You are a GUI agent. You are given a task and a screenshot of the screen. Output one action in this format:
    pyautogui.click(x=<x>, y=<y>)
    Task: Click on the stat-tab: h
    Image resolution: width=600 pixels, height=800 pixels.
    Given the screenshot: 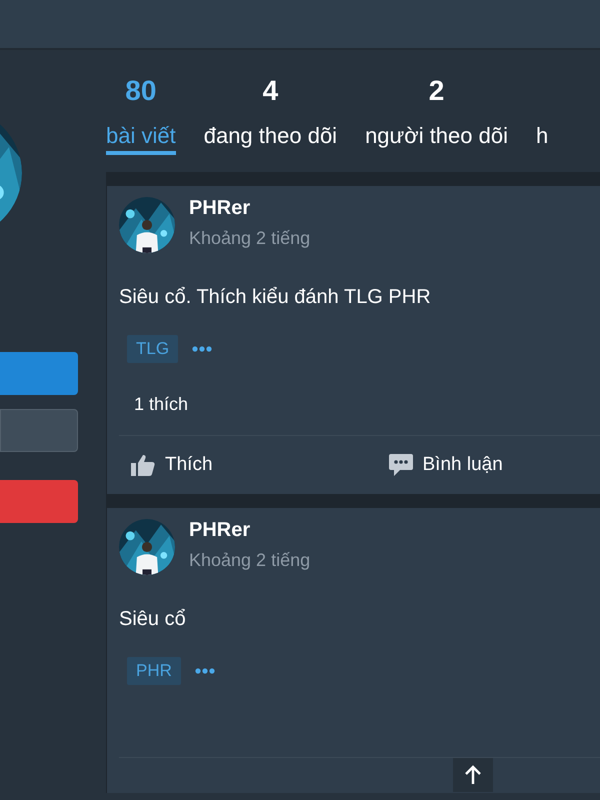 What is the action you would take?
    pyautogui.click(x=542, y=139)
    